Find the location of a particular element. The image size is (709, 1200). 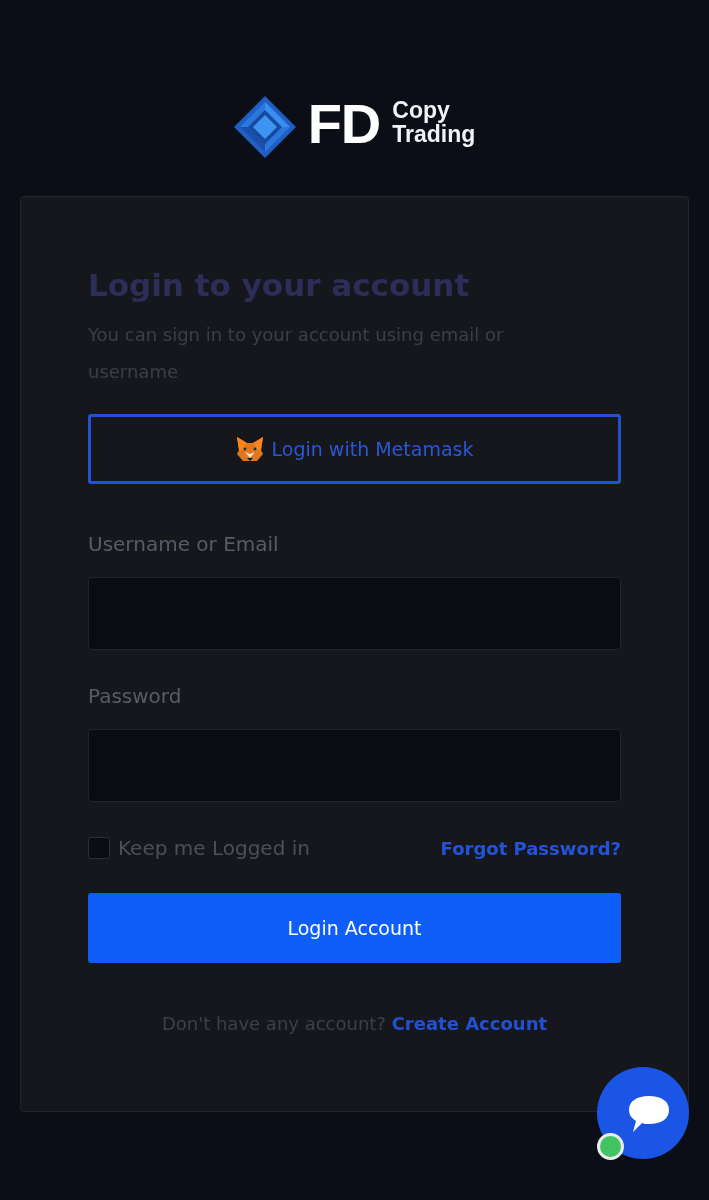

login-button: Login Account is located at coordinates (354, 928).